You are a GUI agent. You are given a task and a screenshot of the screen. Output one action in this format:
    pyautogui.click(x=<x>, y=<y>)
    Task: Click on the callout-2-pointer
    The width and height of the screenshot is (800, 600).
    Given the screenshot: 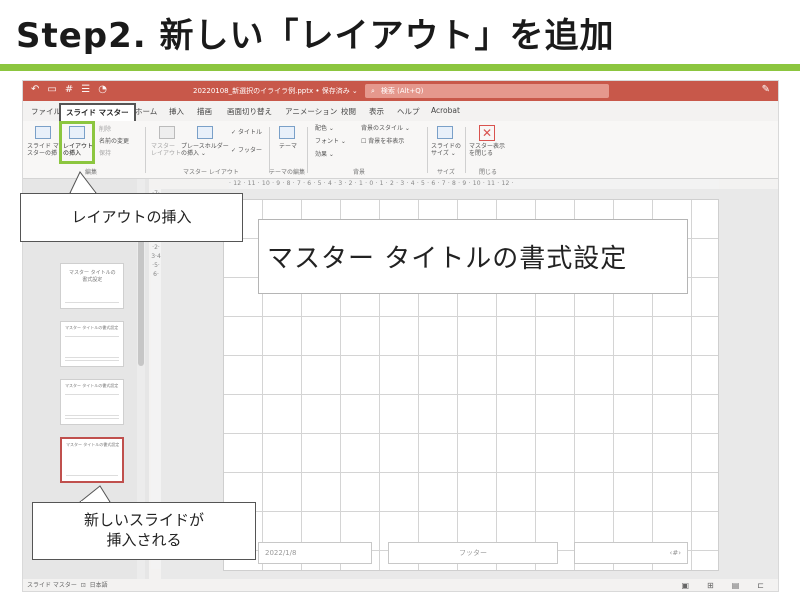 What is the action you would take?
    pyautogui.click(x=94, y=494)
    